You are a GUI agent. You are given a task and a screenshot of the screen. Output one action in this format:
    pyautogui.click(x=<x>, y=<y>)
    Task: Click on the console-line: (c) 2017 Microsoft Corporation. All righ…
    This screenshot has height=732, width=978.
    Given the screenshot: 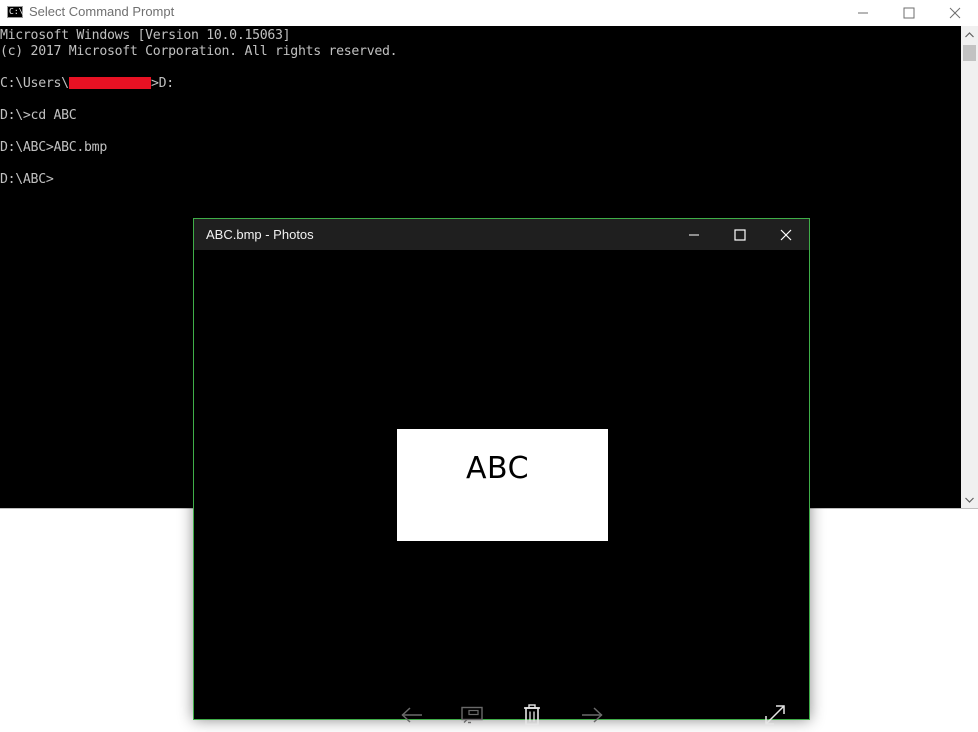 What is the action you would take?
    pyautogui.click(x=199, y=51)
    